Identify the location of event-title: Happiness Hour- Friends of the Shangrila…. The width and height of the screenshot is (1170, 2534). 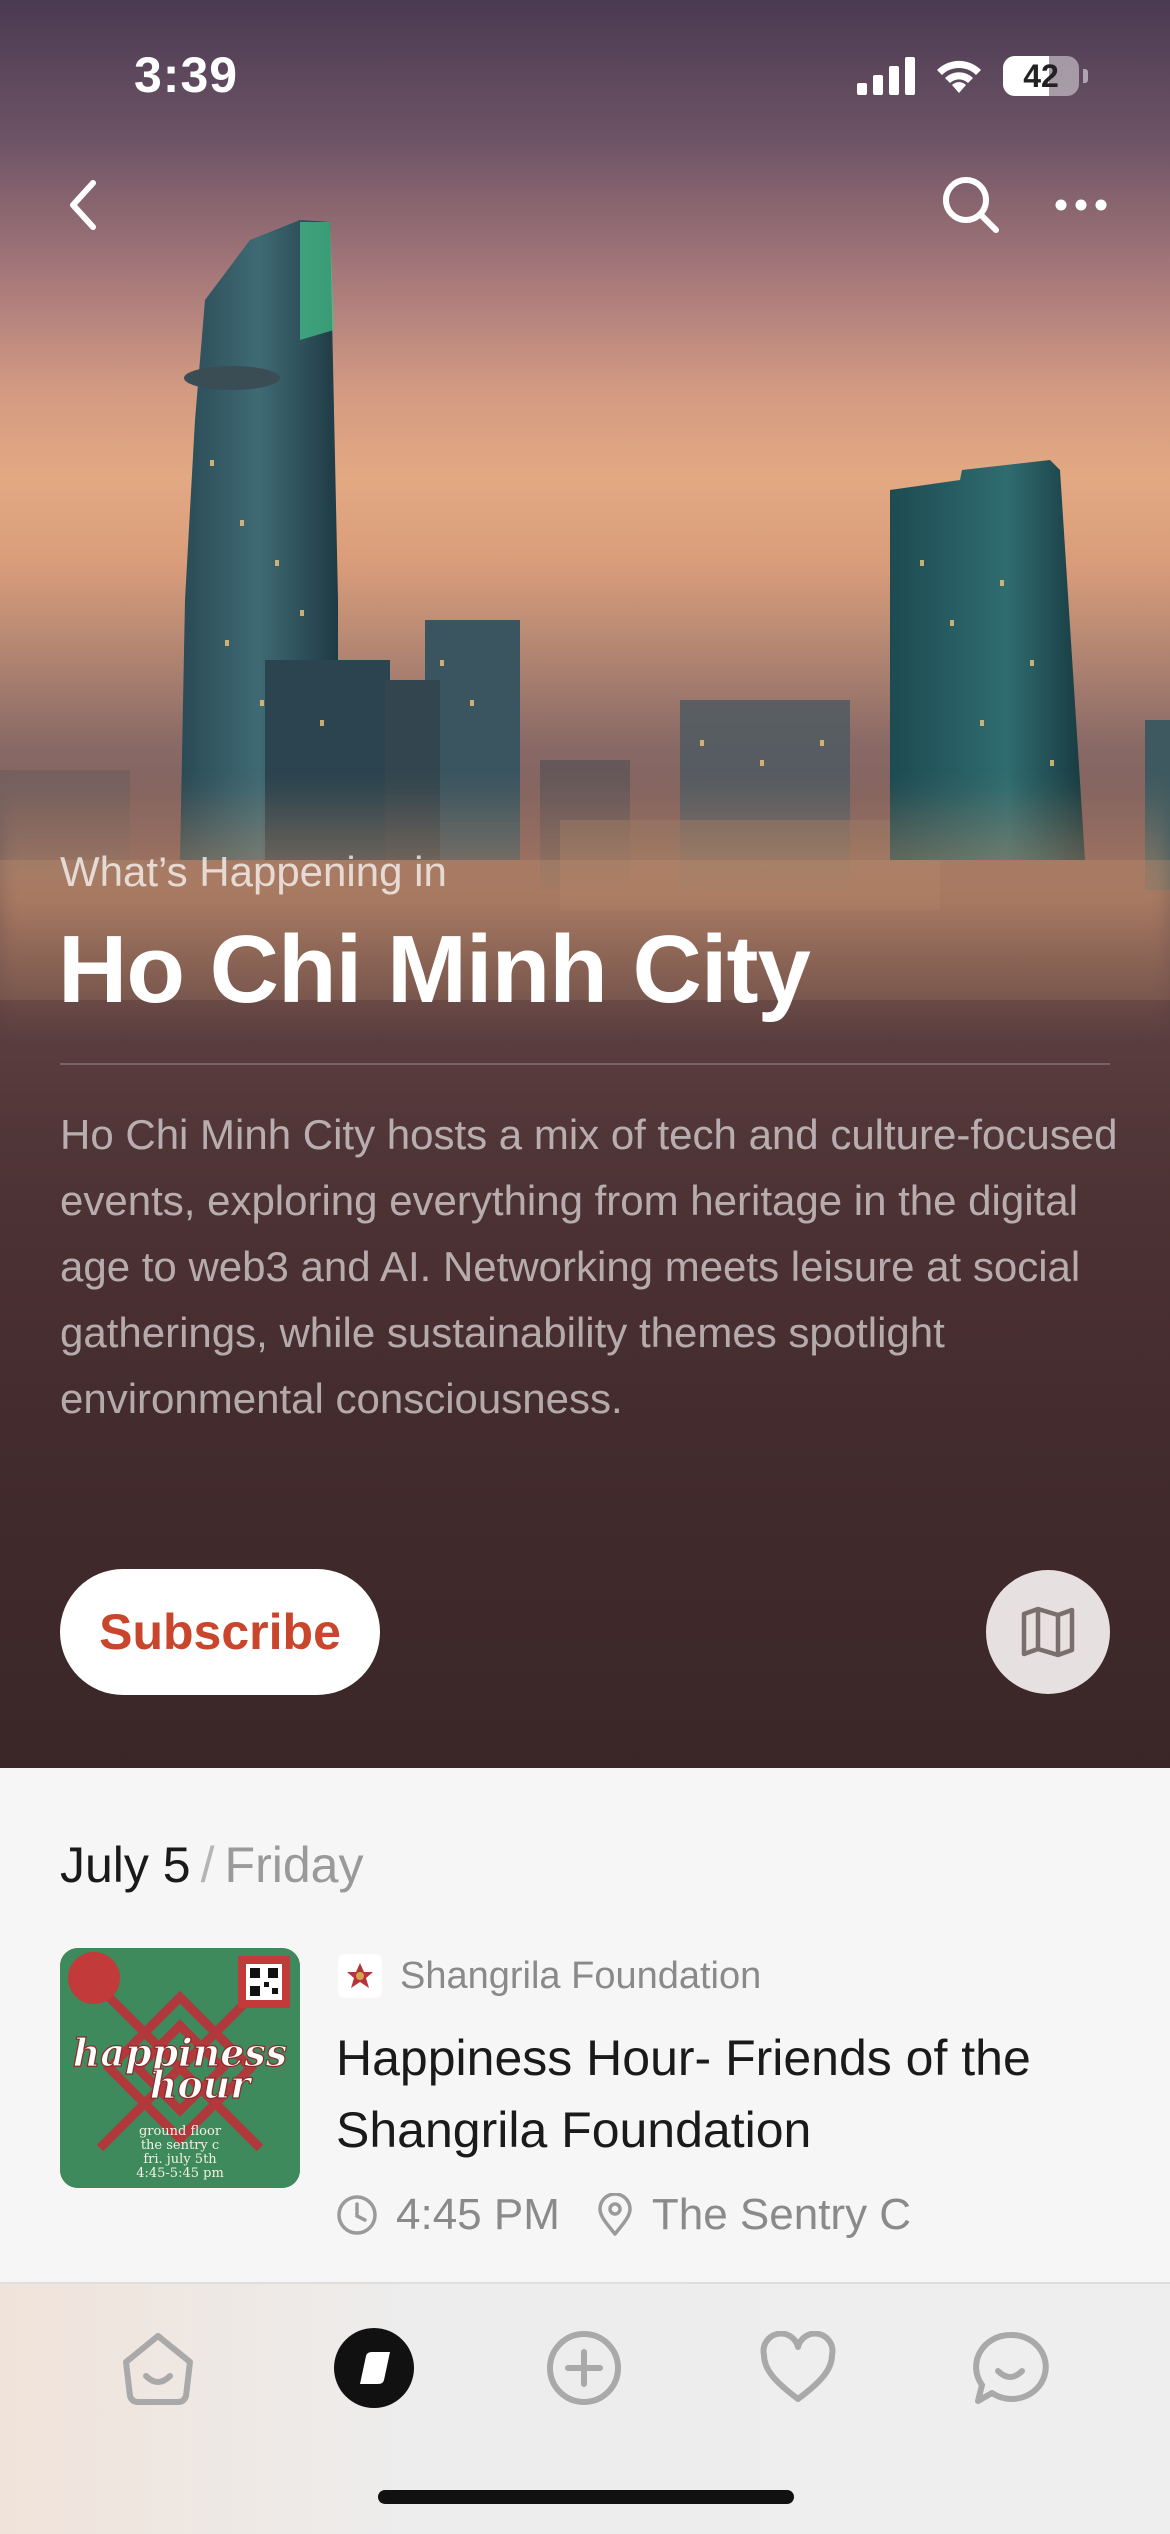
(736, 2094).